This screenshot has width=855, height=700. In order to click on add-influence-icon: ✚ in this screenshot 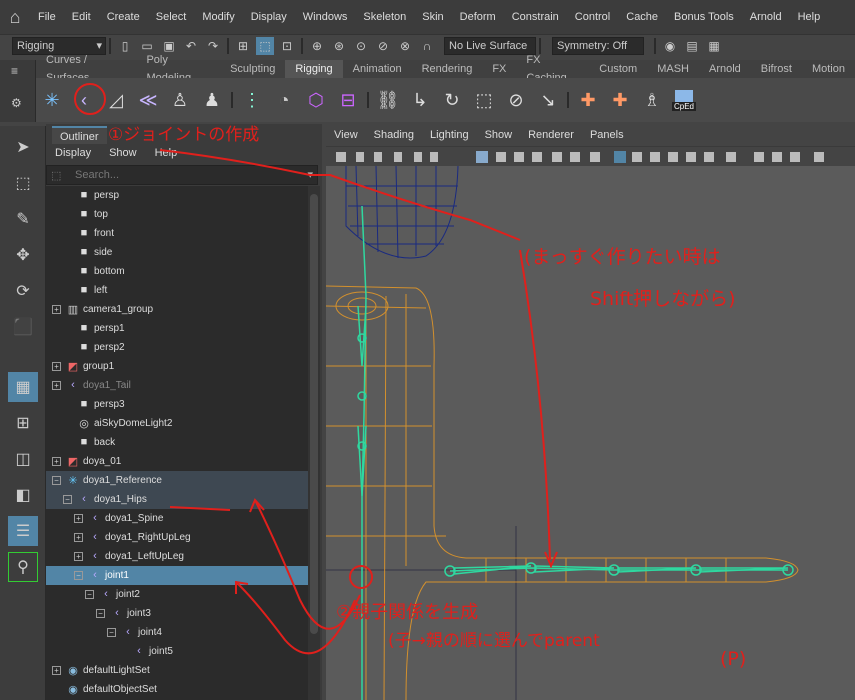, I will do `click(588, 100)`.